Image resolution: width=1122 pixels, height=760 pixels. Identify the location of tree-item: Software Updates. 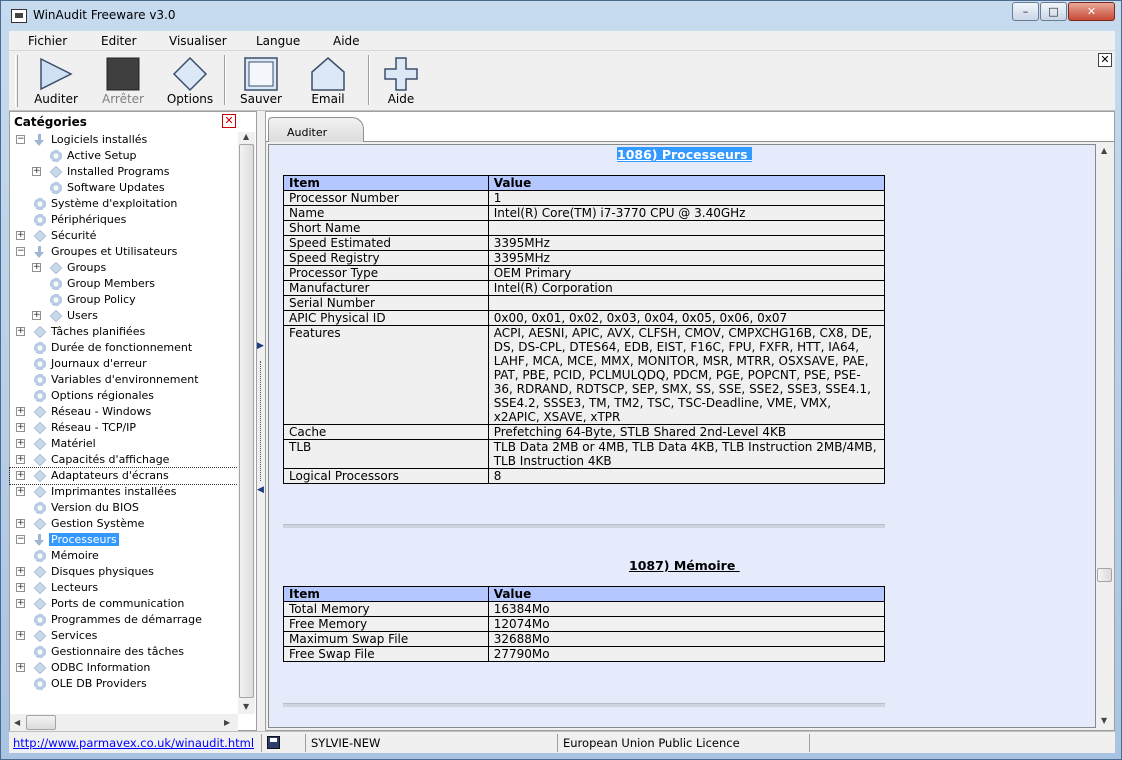
(124, 188).